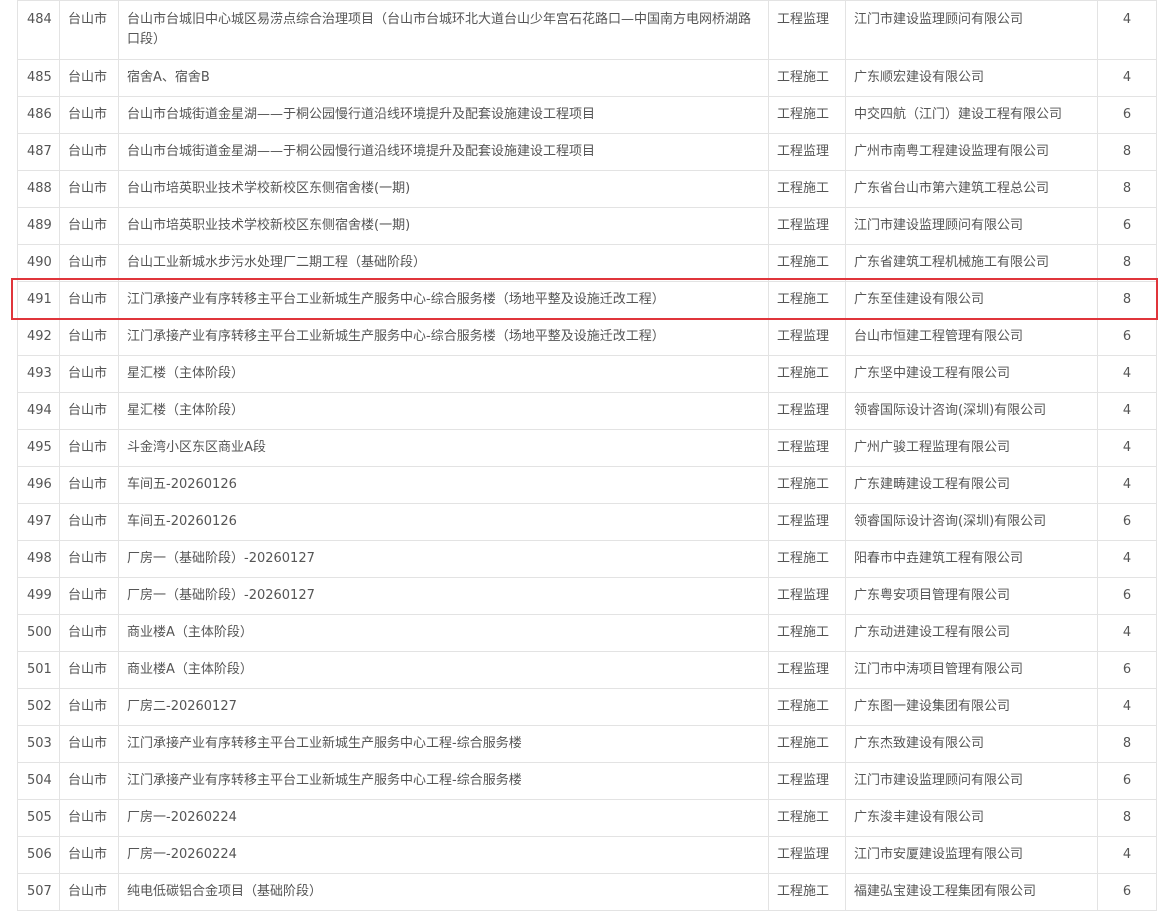 The image size is (1173, 915). Describe the element at coordinates (443, 707) in the screenshot. I see `project-name-cell: 厂房二-20260127` at that location.